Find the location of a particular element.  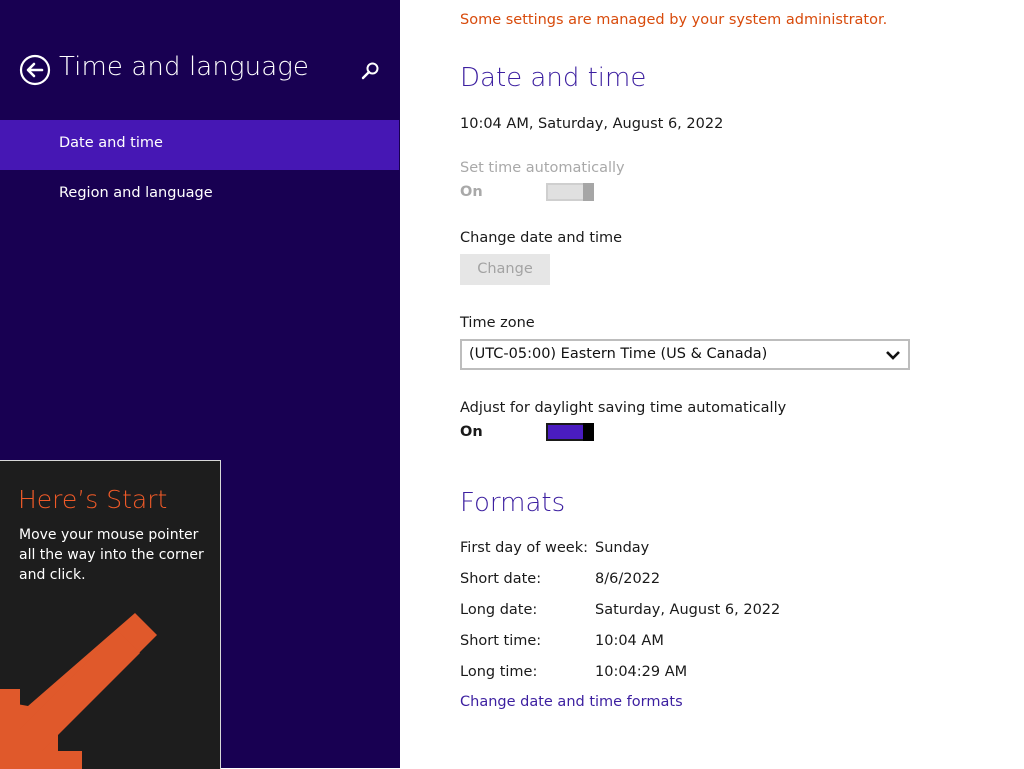

search-icon is located at coordinates (370, 71).